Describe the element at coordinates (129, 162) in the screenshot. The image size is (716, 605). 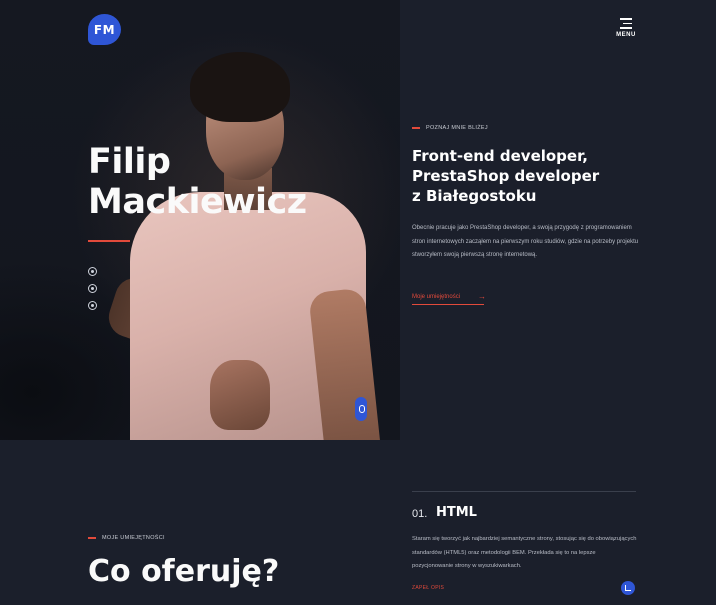
I see `hero-name-first: Filip` at that location.